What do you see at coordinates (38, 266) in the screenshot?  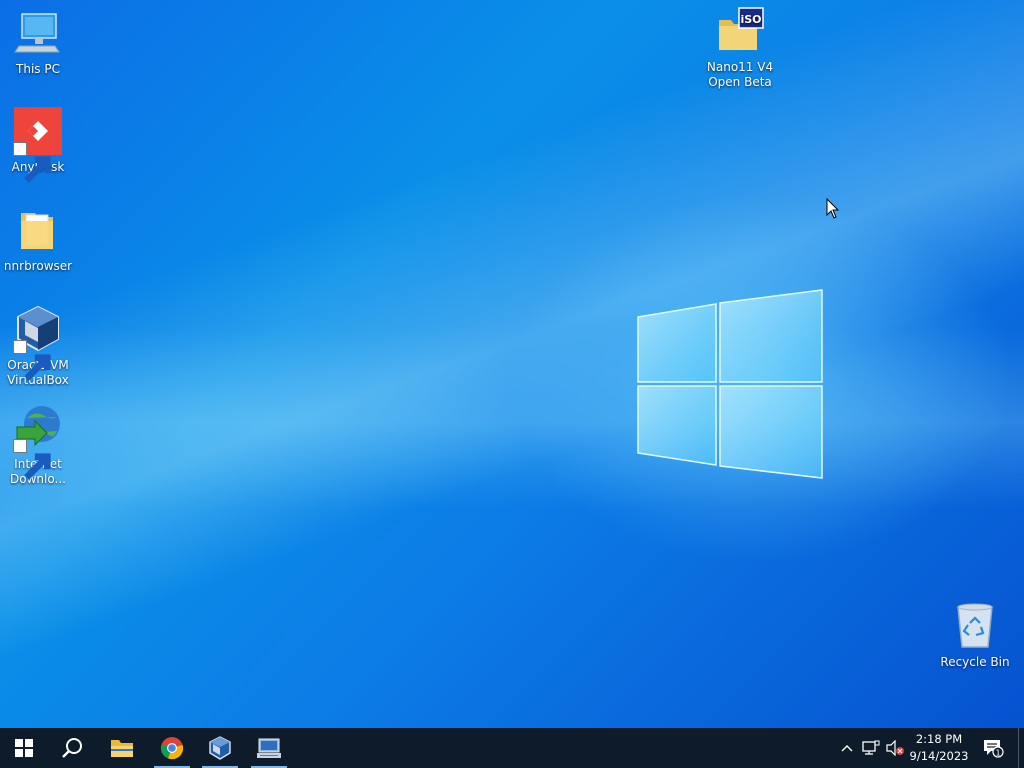 I see `desktop-icon-label: nnrbrowser` at bounding box center [38, 266].